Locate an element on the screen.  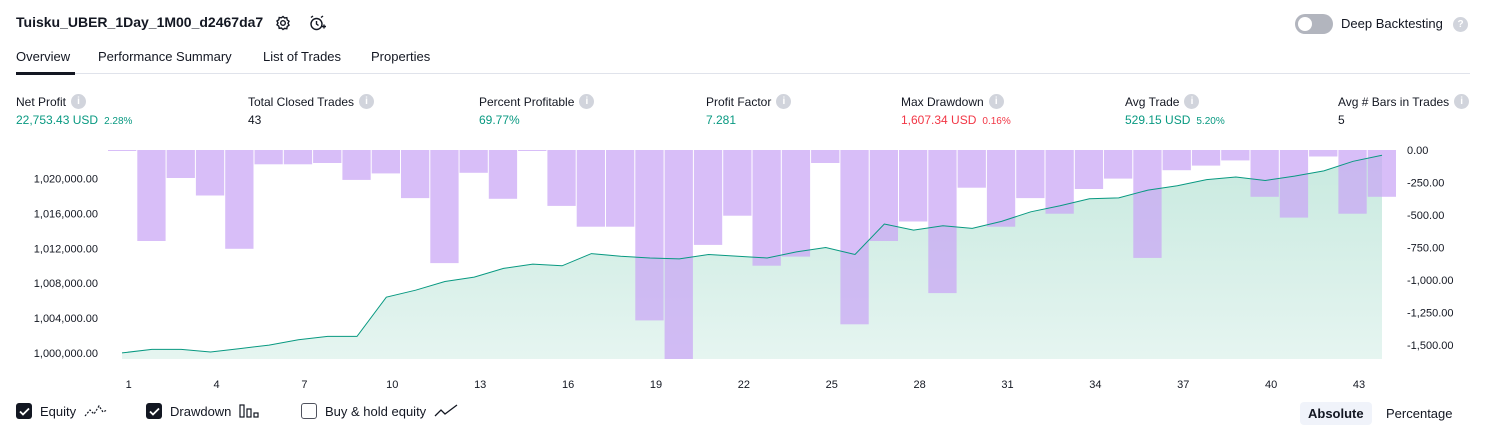
right-axis-tick: -250.00 is located at coordinates (1425, 184).